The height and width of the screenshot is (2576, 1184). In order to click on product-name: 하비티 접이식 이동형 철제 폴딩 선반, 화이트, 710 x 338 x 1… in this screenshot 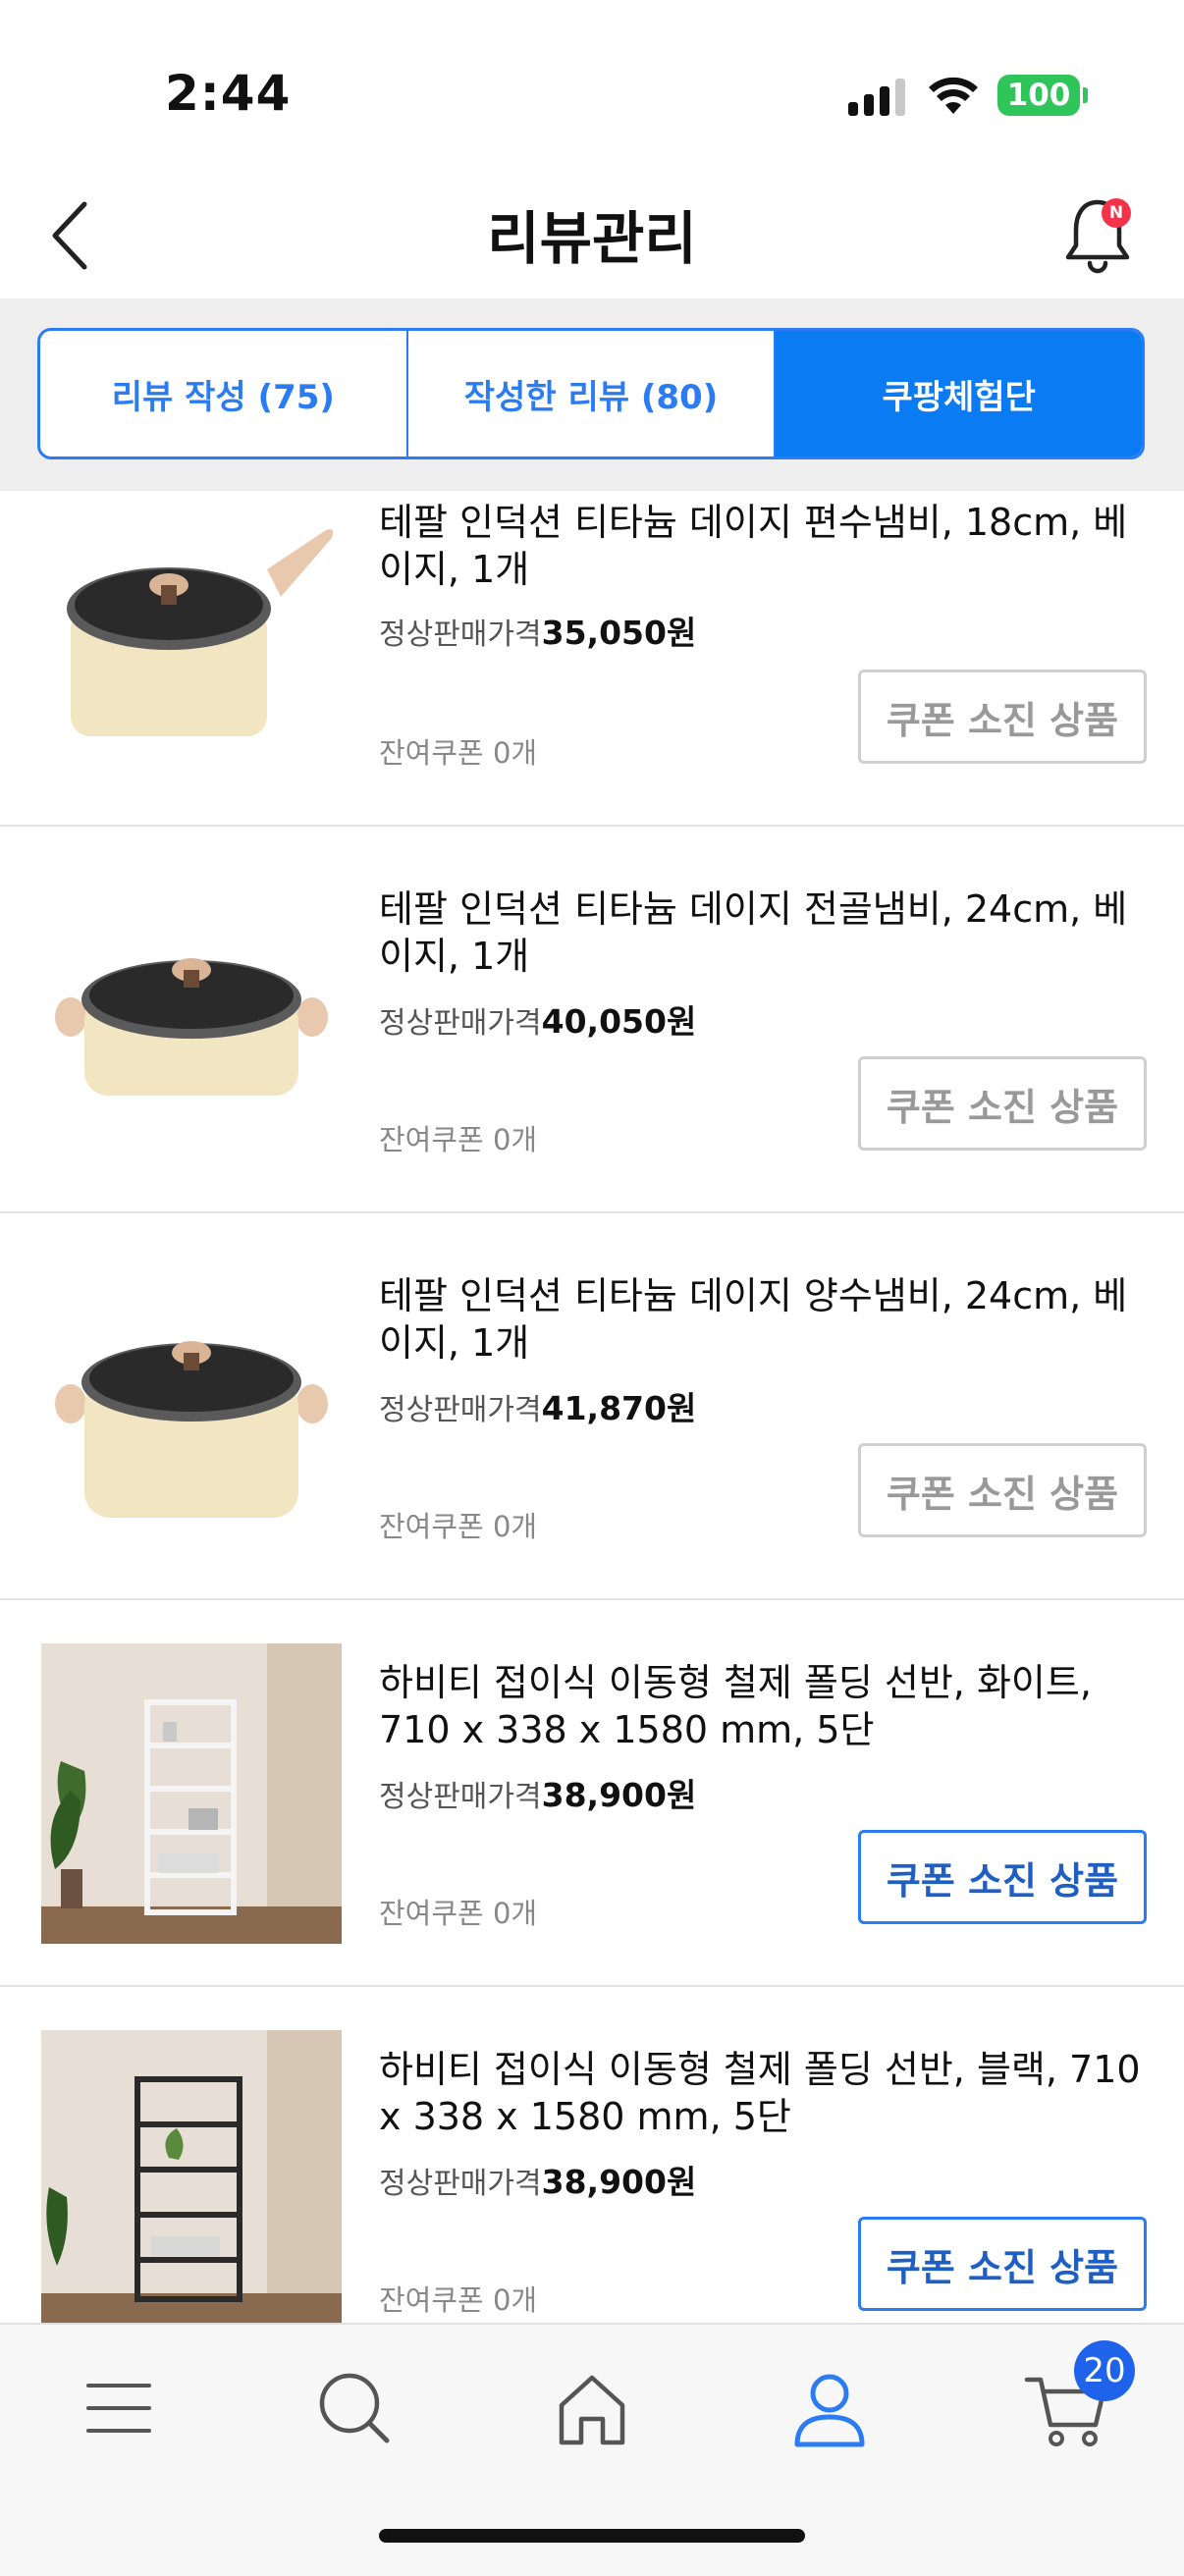, I will do `click(767, 1706)`.